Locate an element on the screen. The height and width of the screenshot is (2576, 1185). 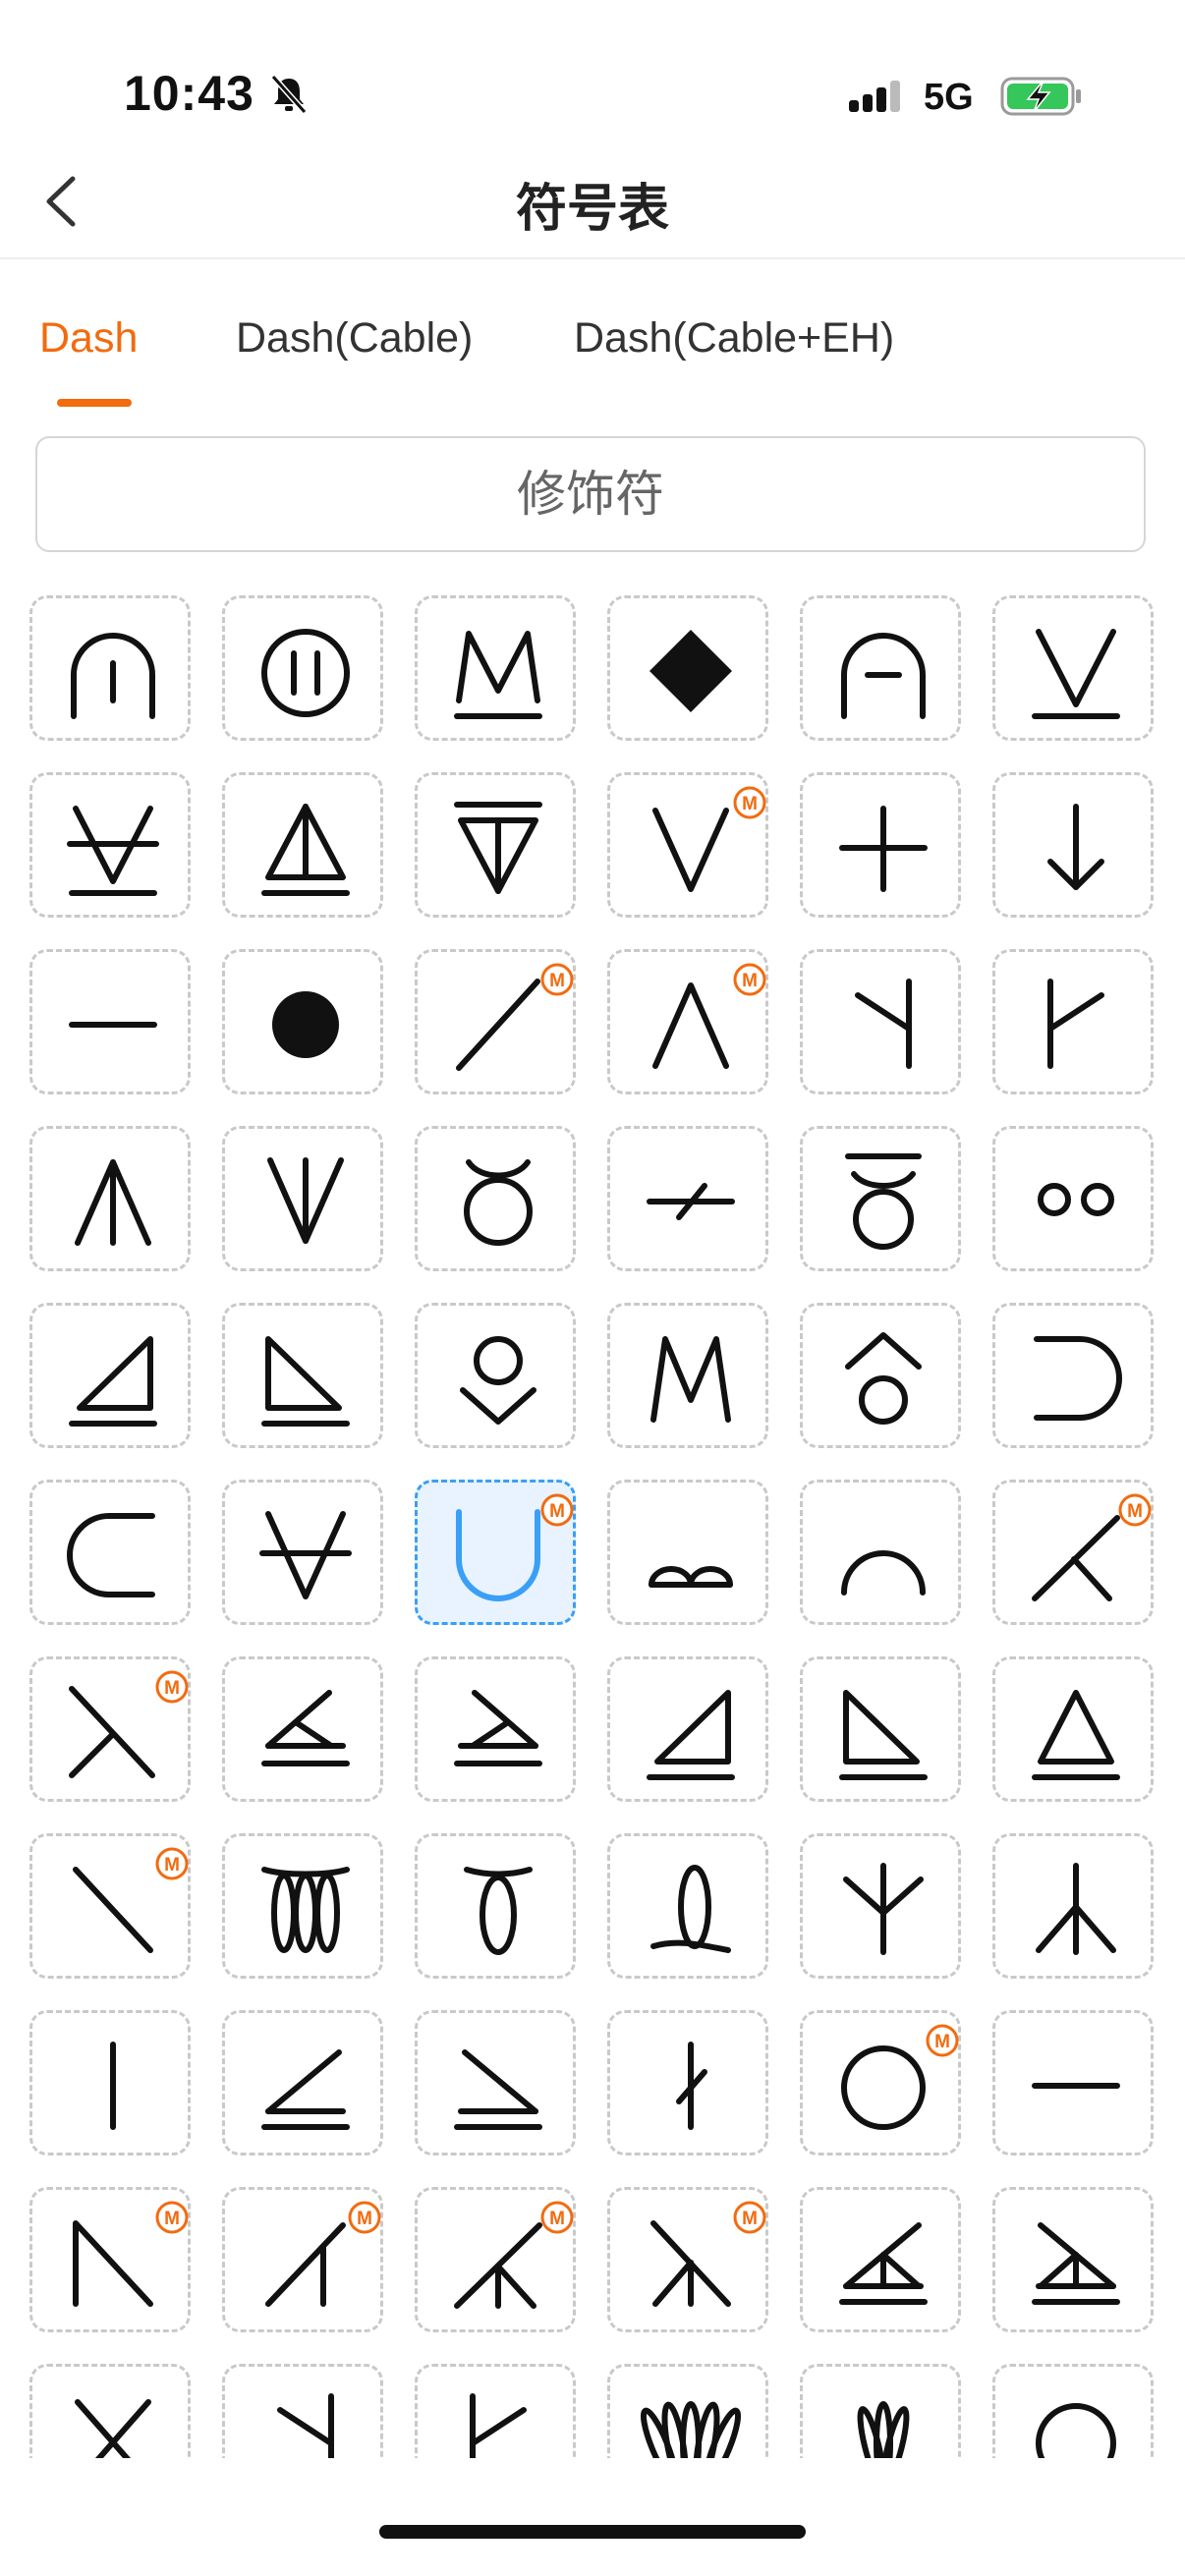
tab-dash: Dash is located at coordinates (89, 338).